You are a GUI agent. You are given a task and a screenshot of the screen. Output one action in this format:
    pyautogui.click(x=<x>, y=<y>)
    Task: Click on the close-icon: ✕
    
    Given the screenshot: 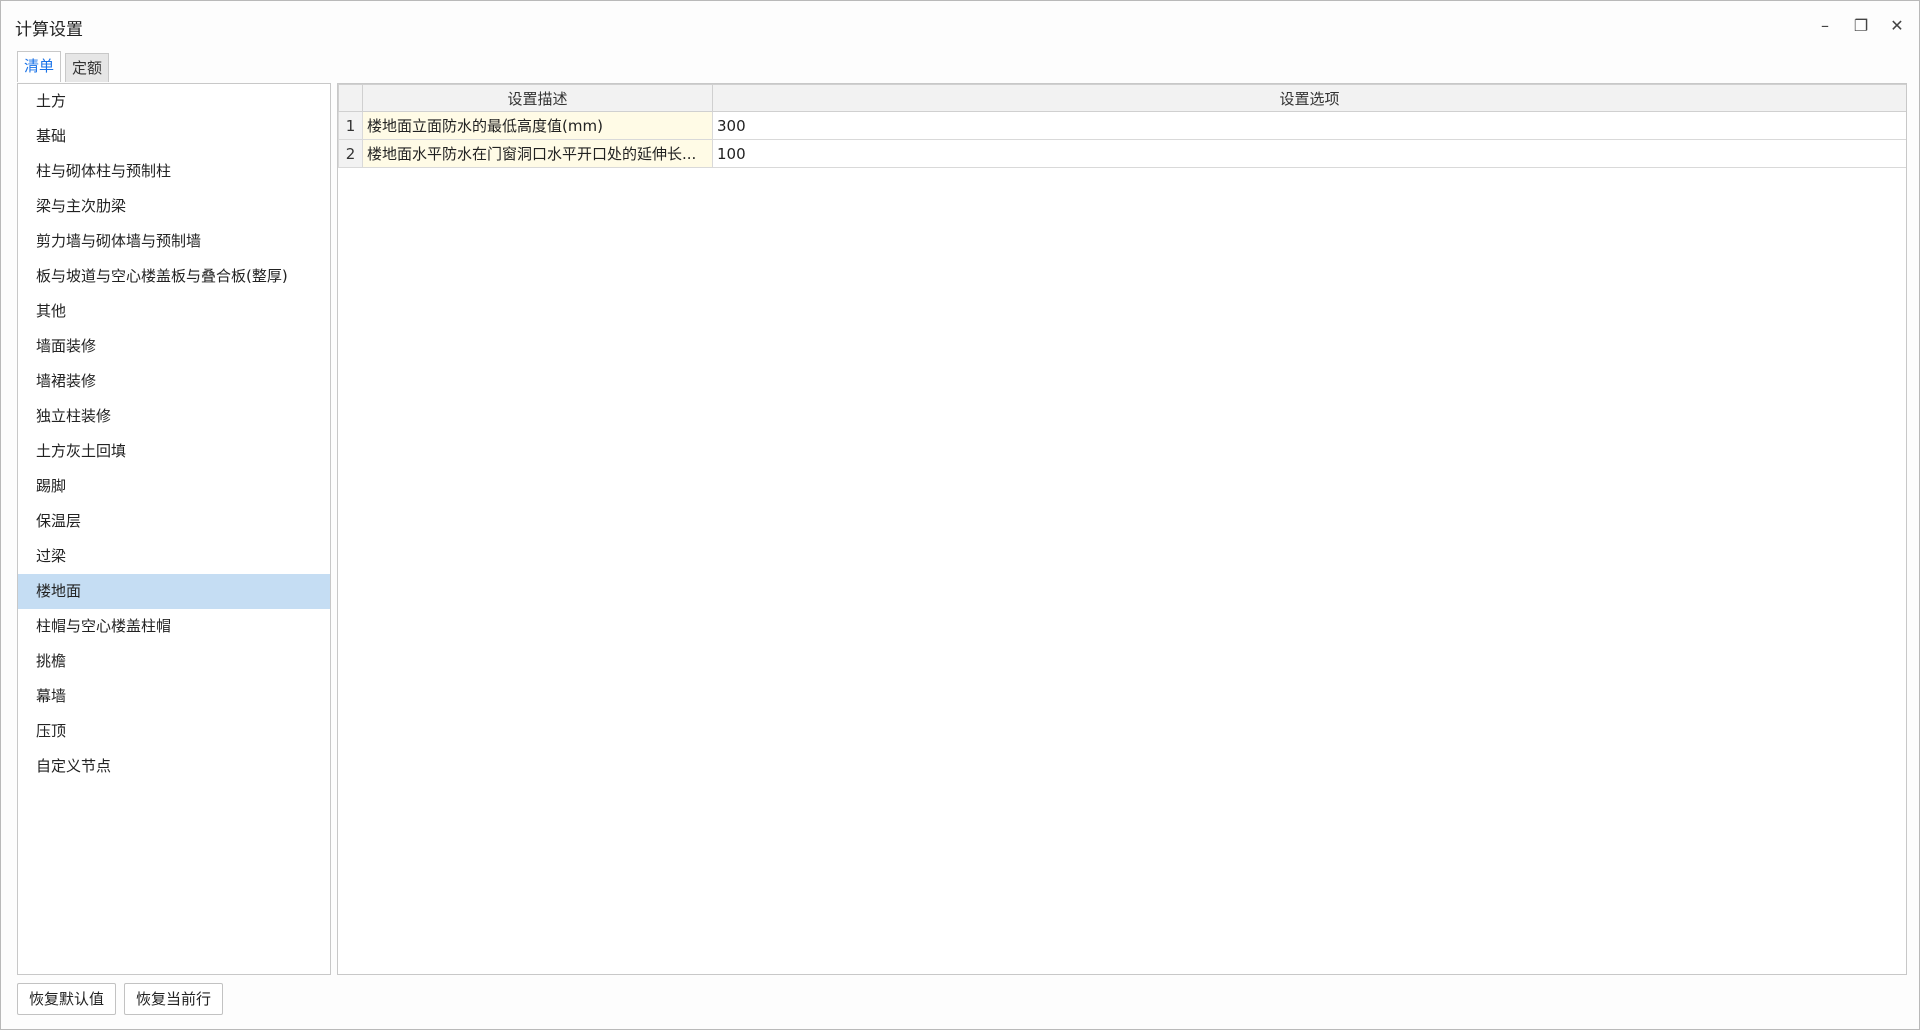 What is the action you would take?
    pyautogui.click(x=1897, y=25)
    